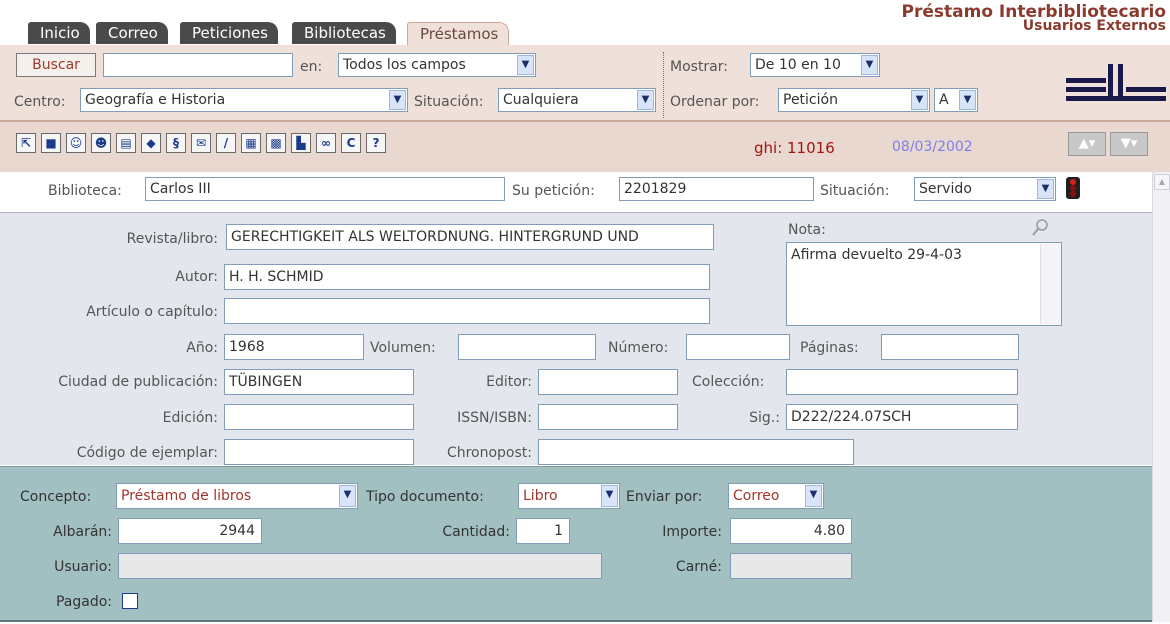 The width and height of the screenshot is (1170, 624). I want to click on number-field, so click(738, 347).